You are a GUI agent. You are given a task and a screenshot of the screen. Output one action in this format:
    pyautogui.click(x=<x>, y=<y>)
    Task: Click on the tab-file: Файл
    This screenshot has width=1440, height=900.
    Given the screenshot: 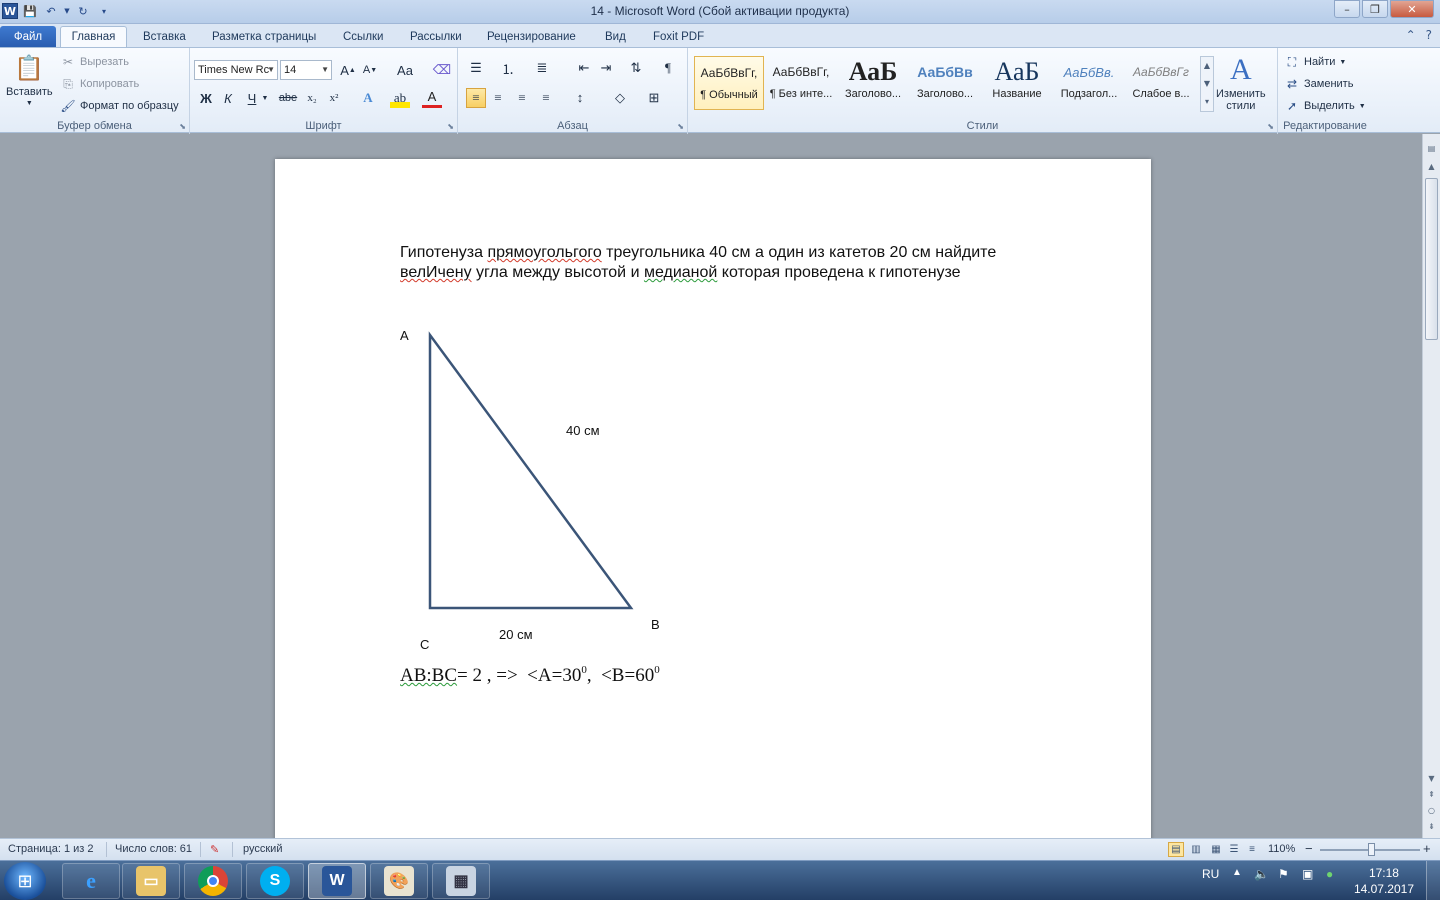 What is the action you would take?
    pyautogui.click(x=28, y=36)
    